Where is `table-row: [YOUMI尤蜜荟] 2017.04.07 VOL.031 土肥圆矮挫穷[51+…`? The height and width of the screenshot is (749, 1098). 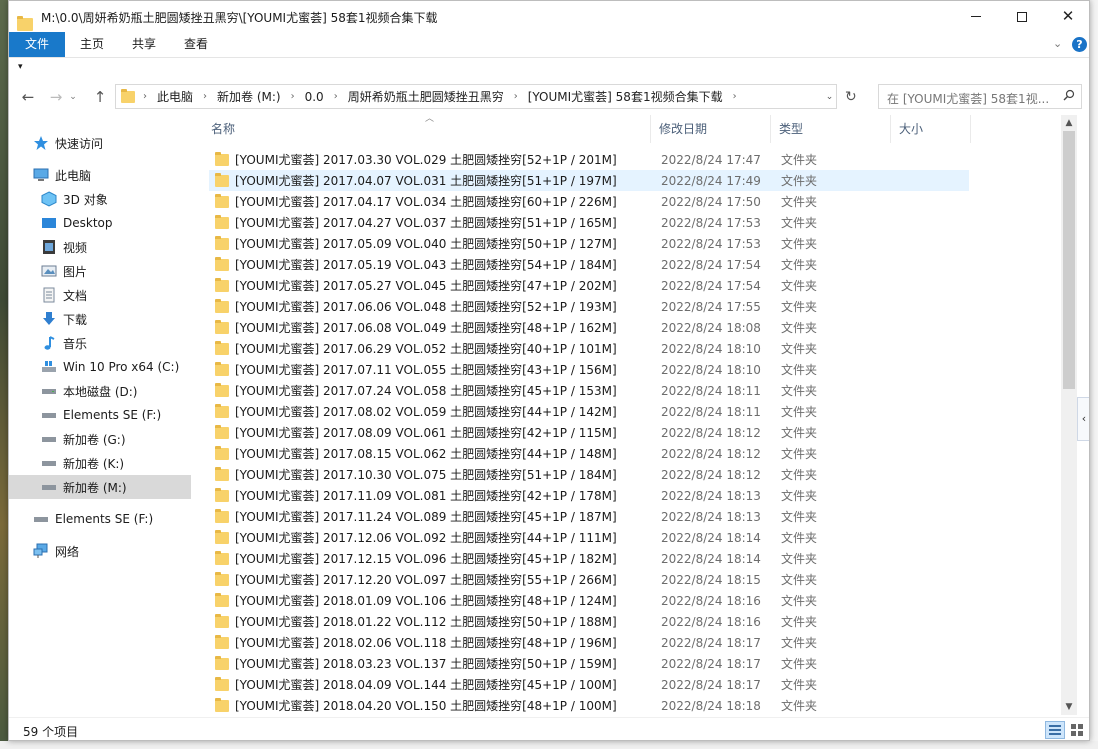 table-row: [YOUMI尤蜜荟] 2017.04.07 VOL.031 土肥圆矮挫穷[51+… is located at coordinates (589, 180).